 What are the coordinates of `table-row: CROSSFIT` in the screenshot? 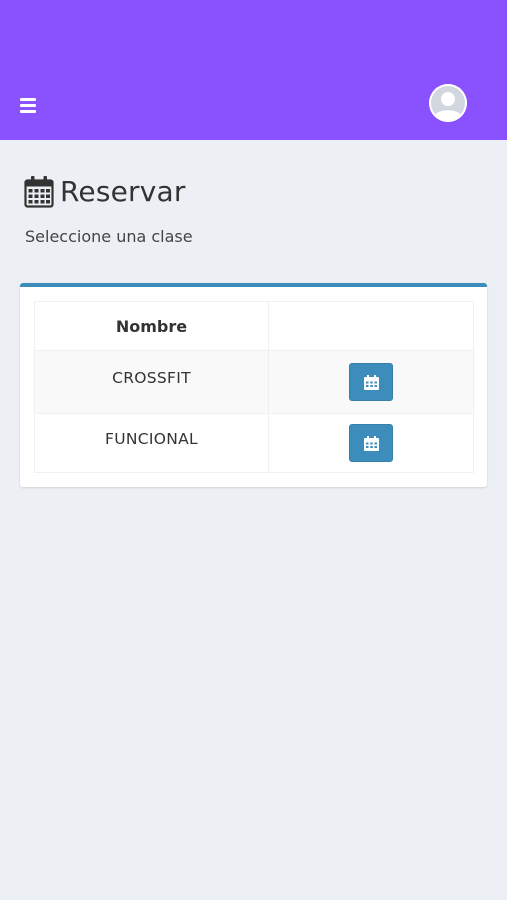 It's located at (254, 382).